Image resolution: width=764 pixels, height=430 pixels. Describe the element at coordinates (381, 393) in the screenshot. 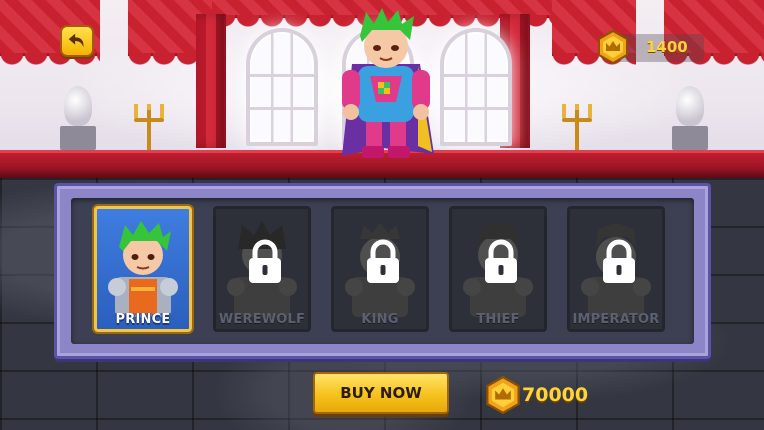

I see `buy-now-button: BUY NOW` at that location.